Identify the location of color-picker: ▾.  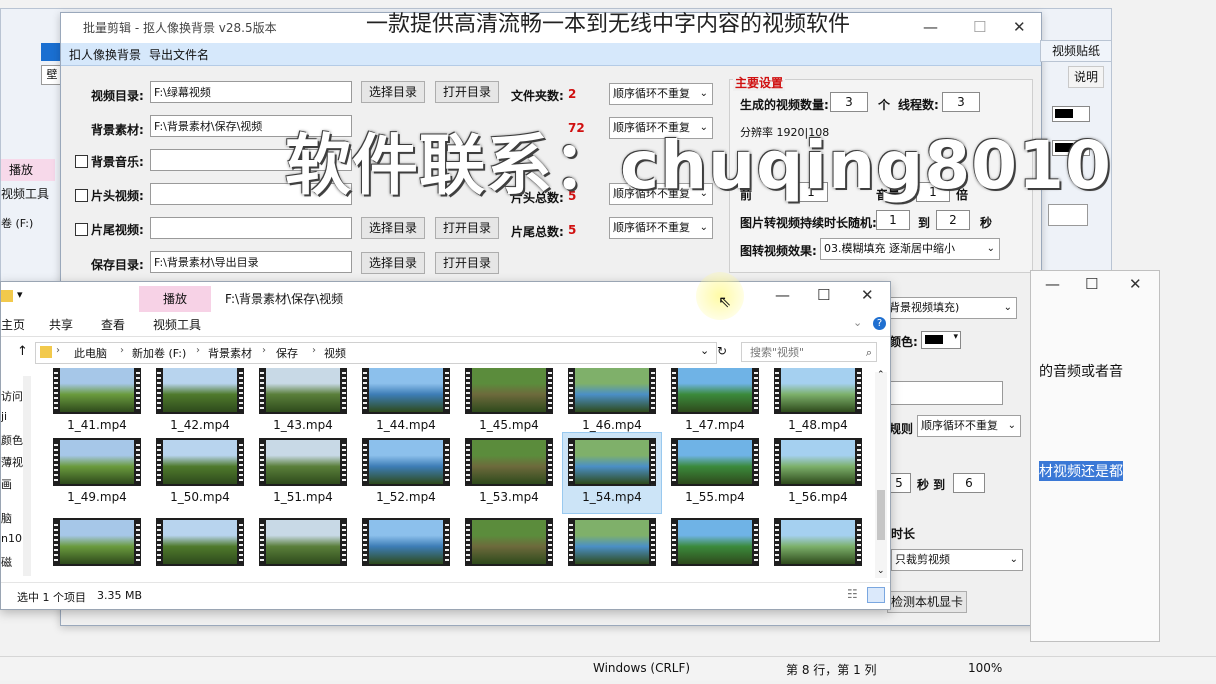
(941, 340).